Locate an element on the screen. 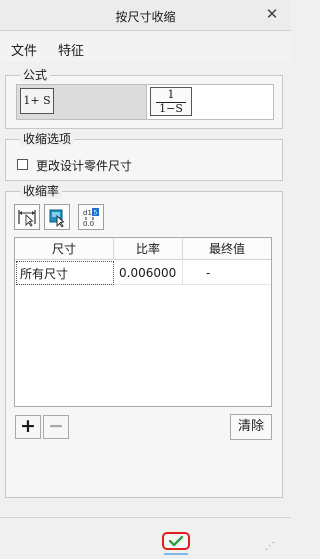  add-row-button: + is located at coordinates (28, 427).